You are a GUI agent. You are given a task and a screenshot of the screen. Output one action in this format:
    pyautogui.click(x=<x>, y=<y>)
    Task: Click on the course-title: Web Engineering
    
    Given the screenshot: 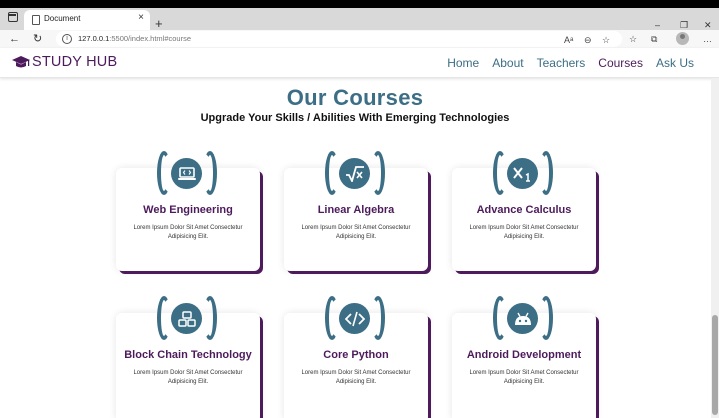 What is the action you would take?
    pyautogui.click(x=188, y=210)
    